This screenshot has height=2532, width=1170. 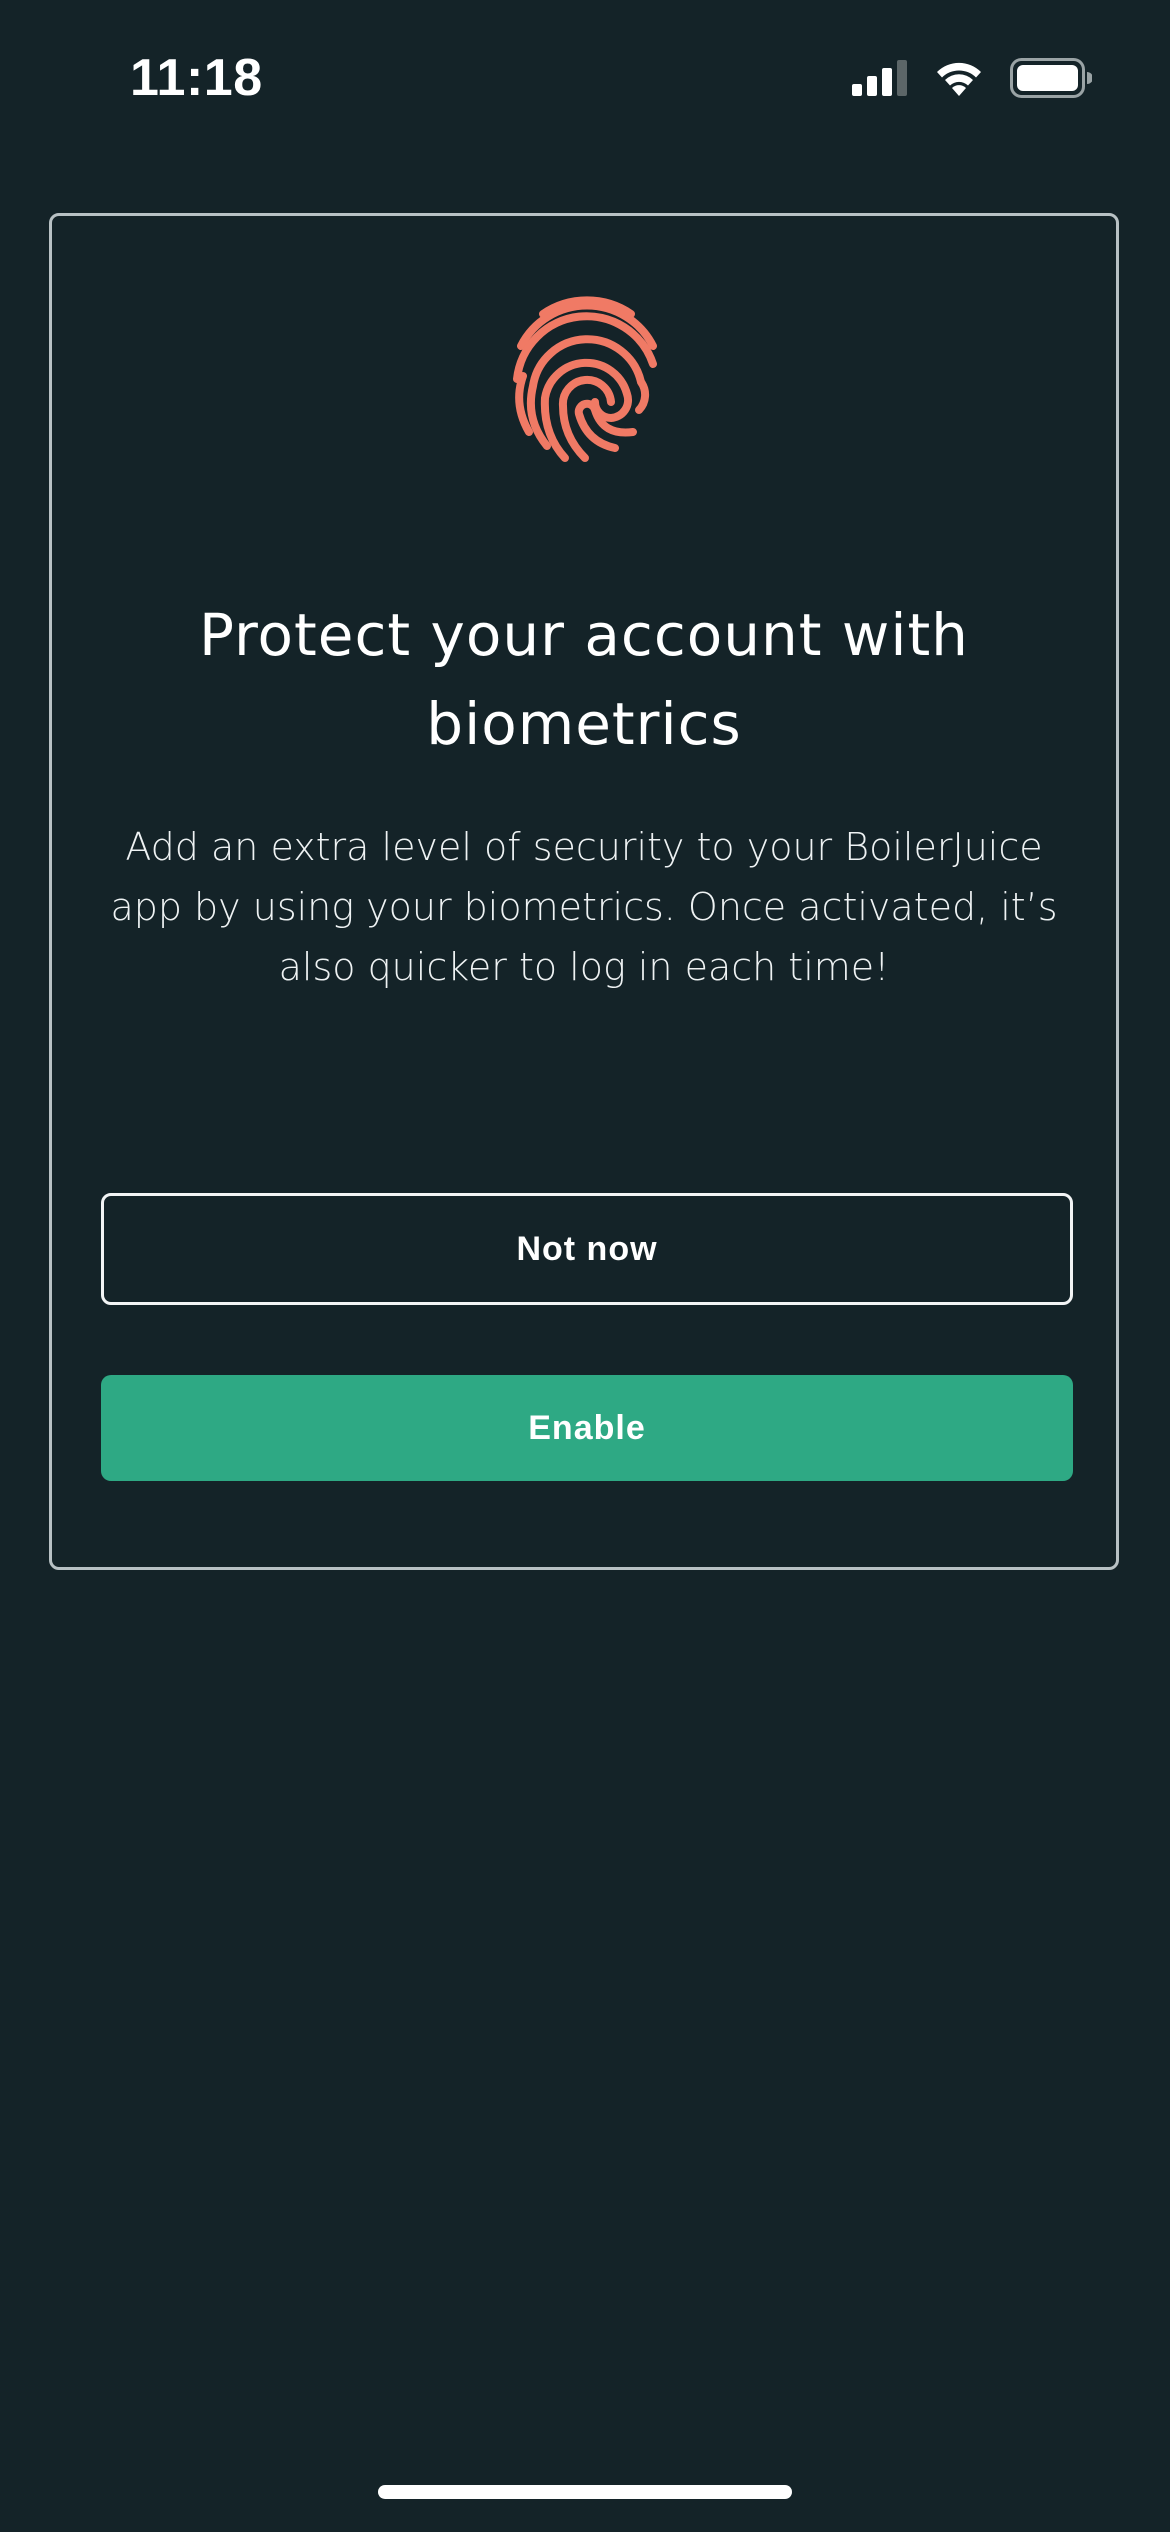 I want to click on home-indicator, so click(x=585, y=2492).